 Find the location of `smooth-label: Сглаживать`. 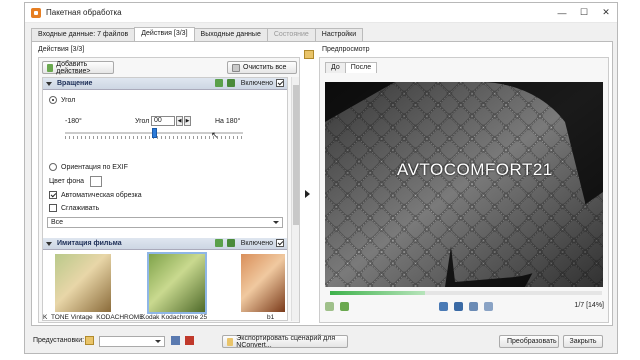

smooth-label: Сглаживать is located at coordinates (80, 208).